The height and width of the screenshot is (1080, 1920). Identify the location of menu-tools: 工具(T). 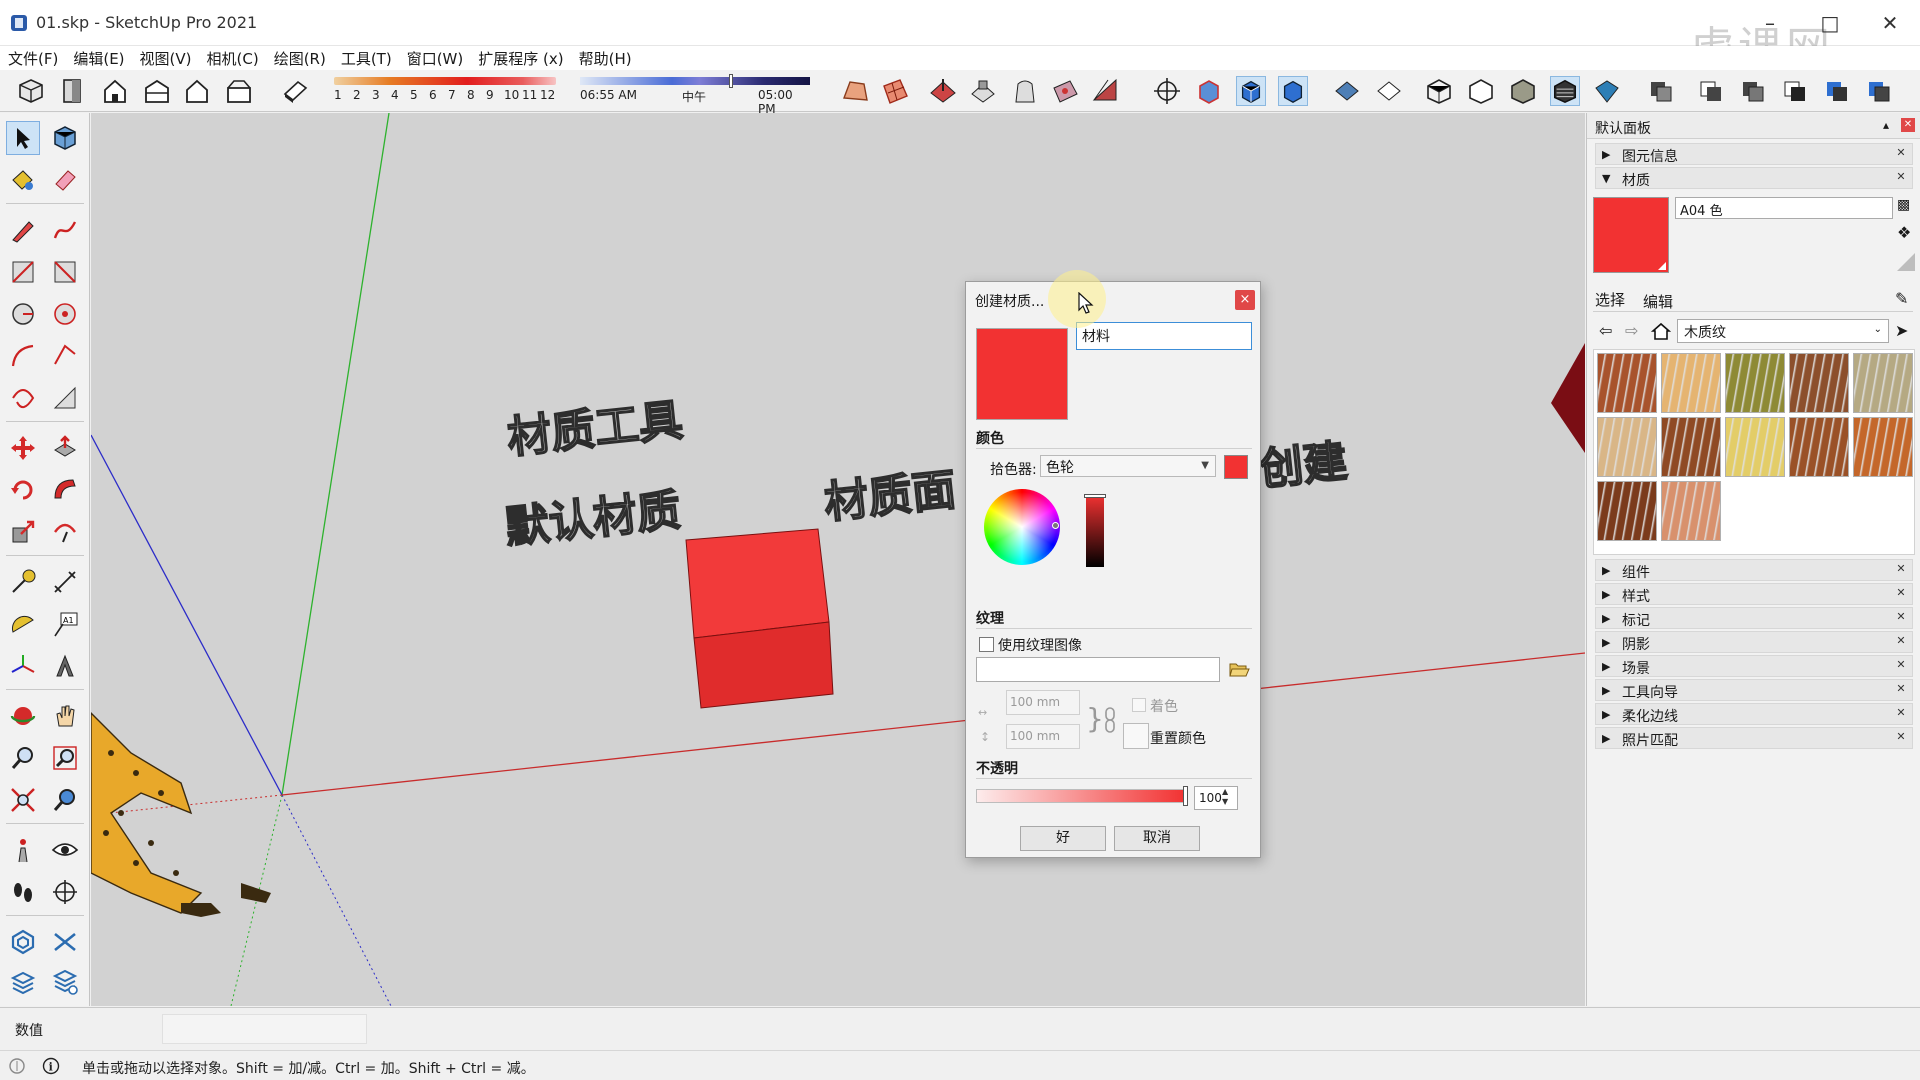
(366, 58).